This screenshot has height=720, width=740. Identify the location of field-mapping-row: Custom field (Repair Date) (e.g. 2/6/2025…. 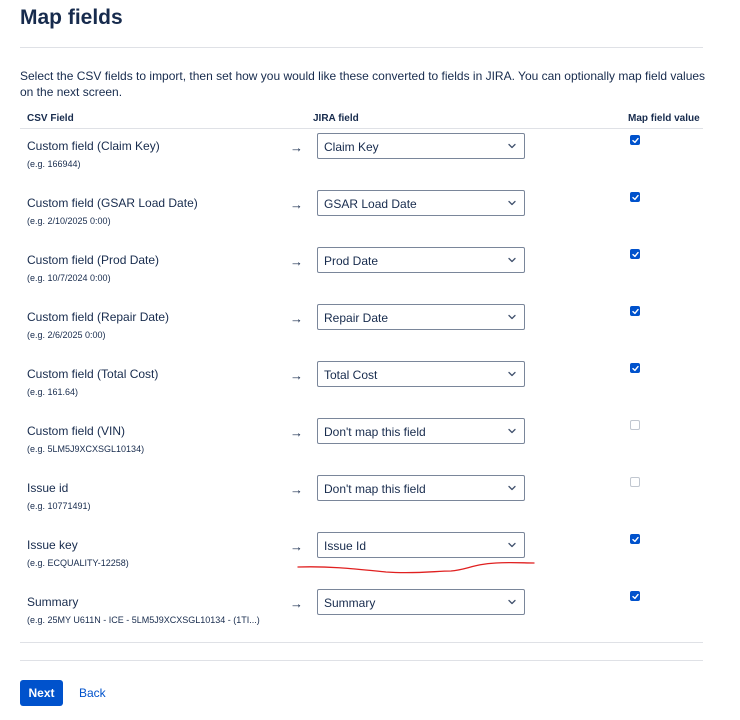
(361, 335).